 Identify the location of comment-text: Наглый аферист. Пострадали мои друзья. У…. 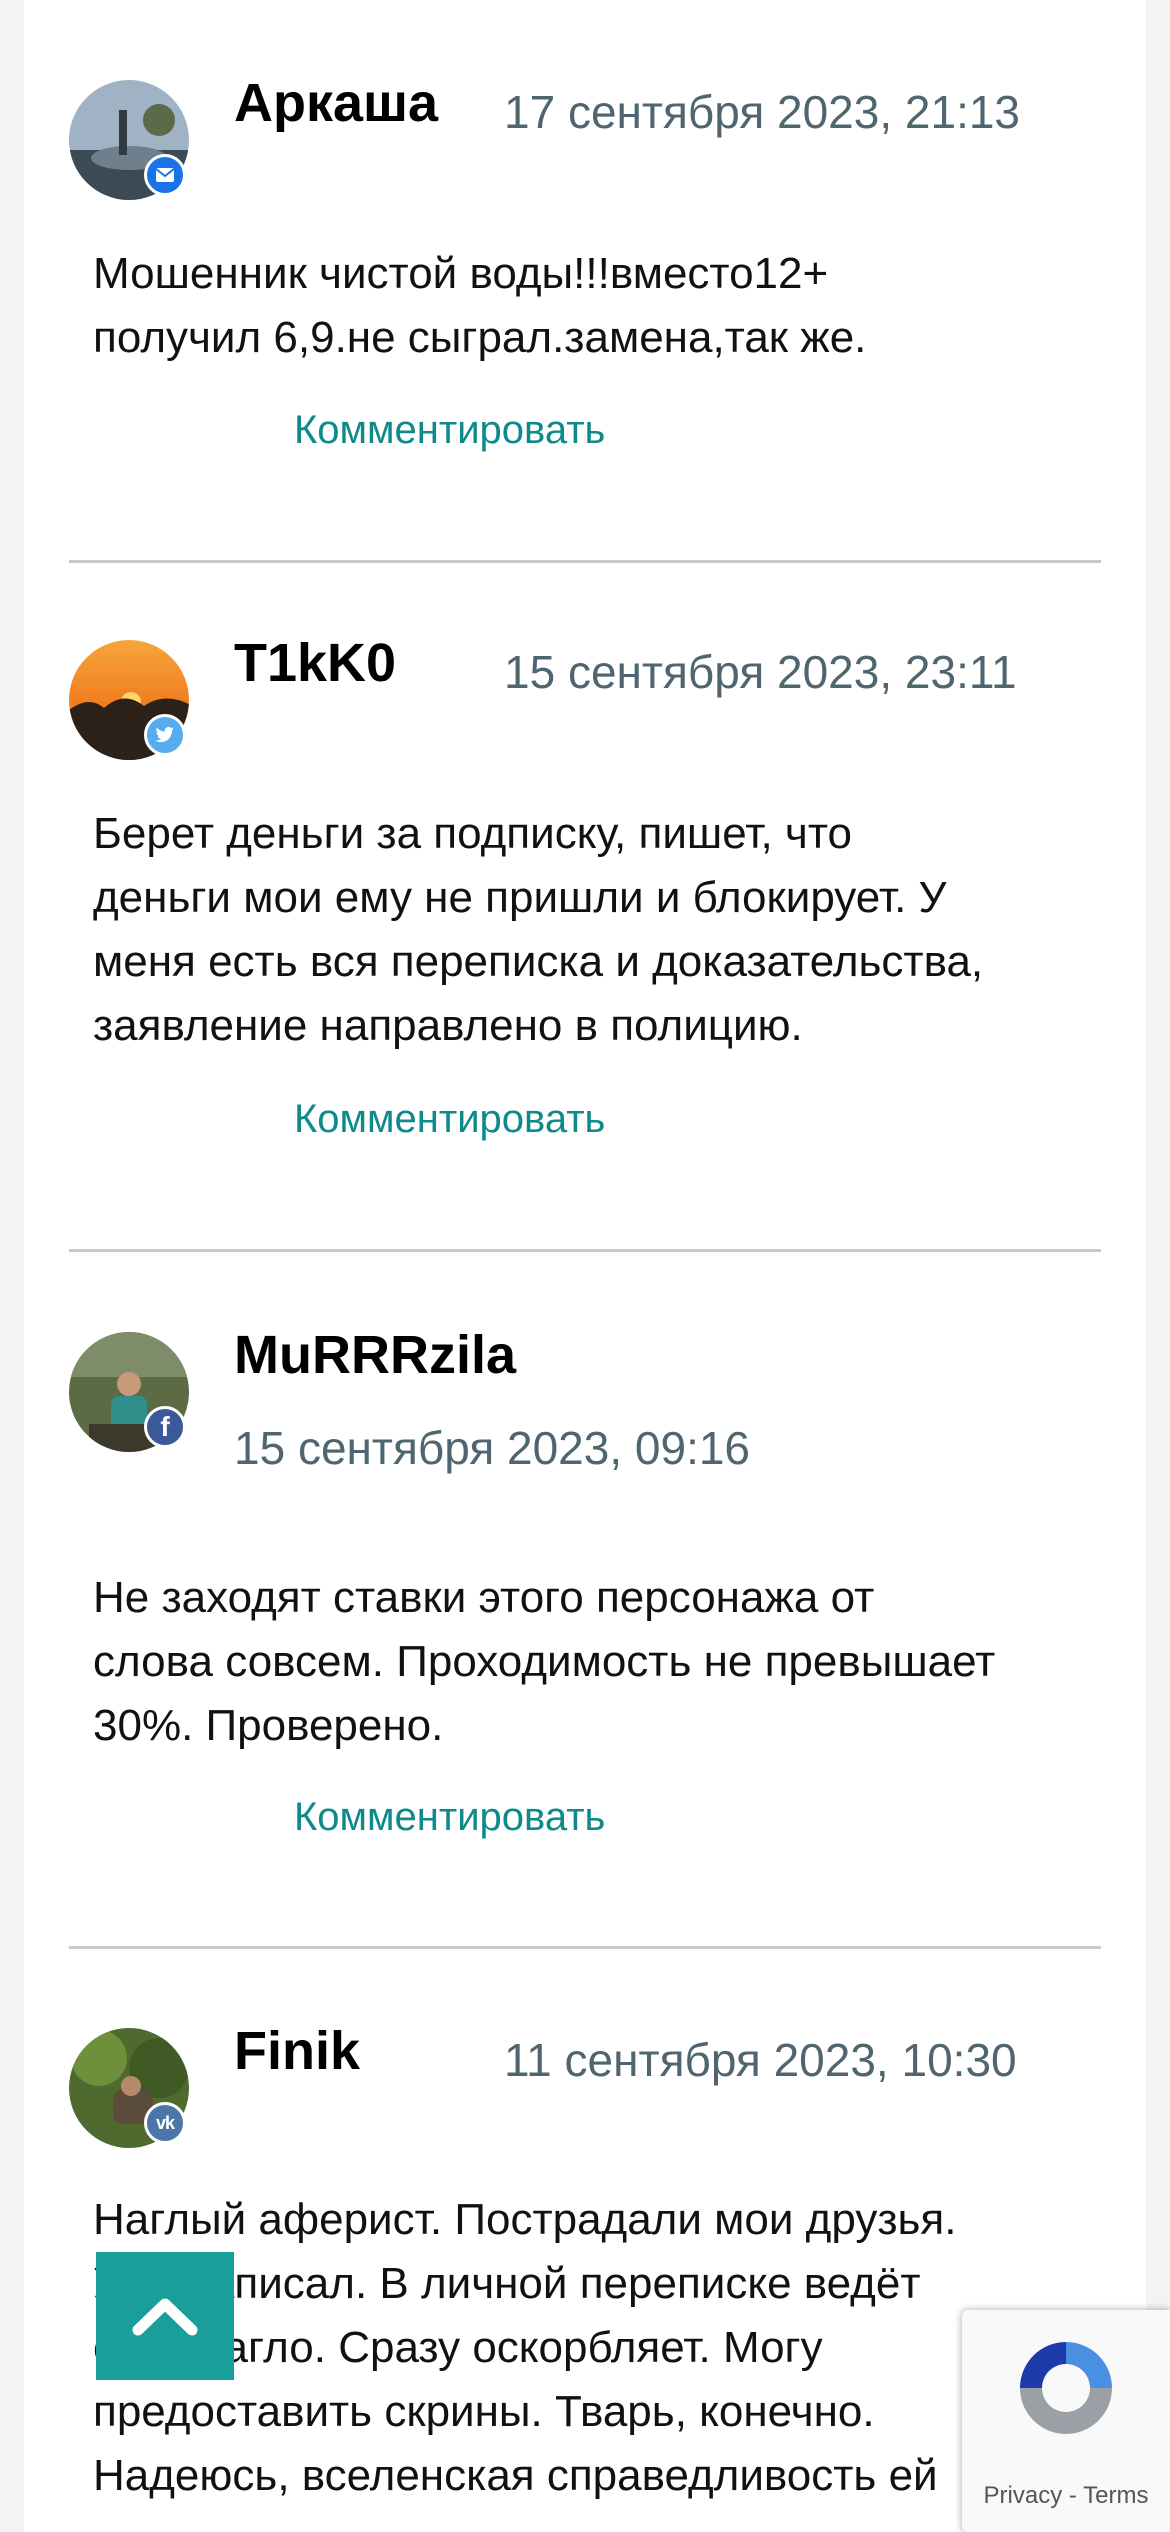
(603, 2348).